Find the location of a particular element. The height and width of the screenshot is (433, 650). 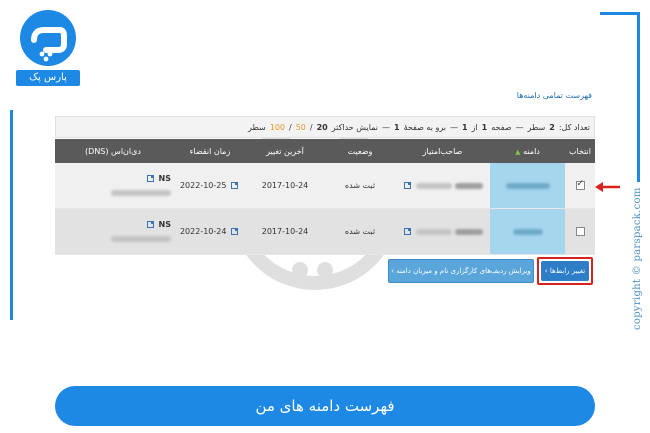

col-select: انتخاب is located at coordinates (580, 151).